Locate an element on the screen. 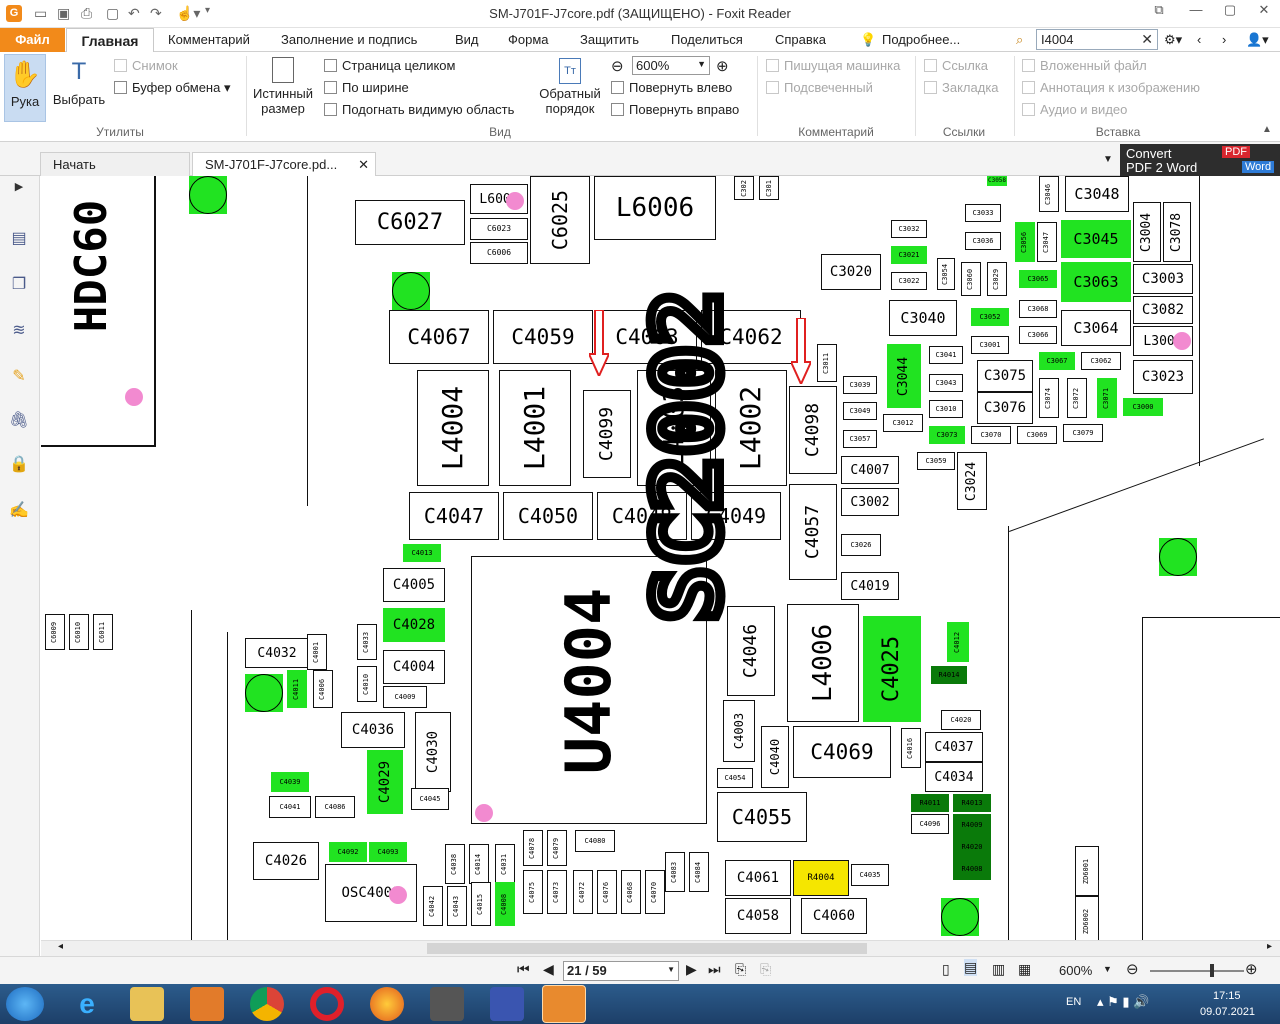  menu-fill-sign: Заполнение и подпись is located at coordinates (349, 39).